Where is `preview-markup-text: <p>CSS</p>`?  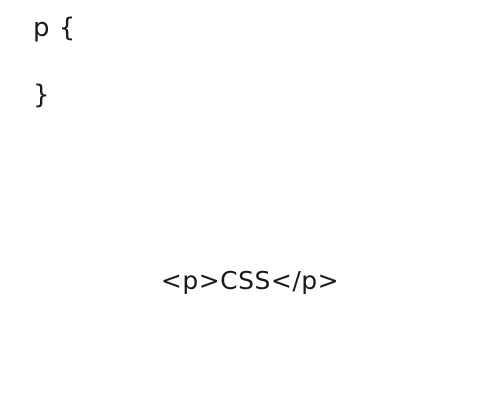 preview-markup-text: <p>CSS</p> is located at coordinates (250, 280).